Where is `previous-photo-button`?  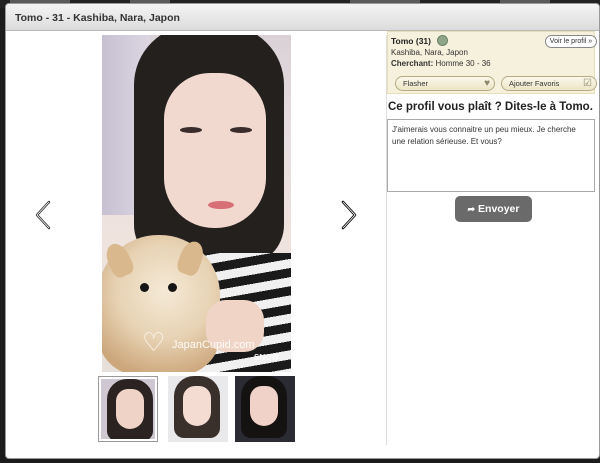 previous-photo-button is located at coordinates (44, 215).